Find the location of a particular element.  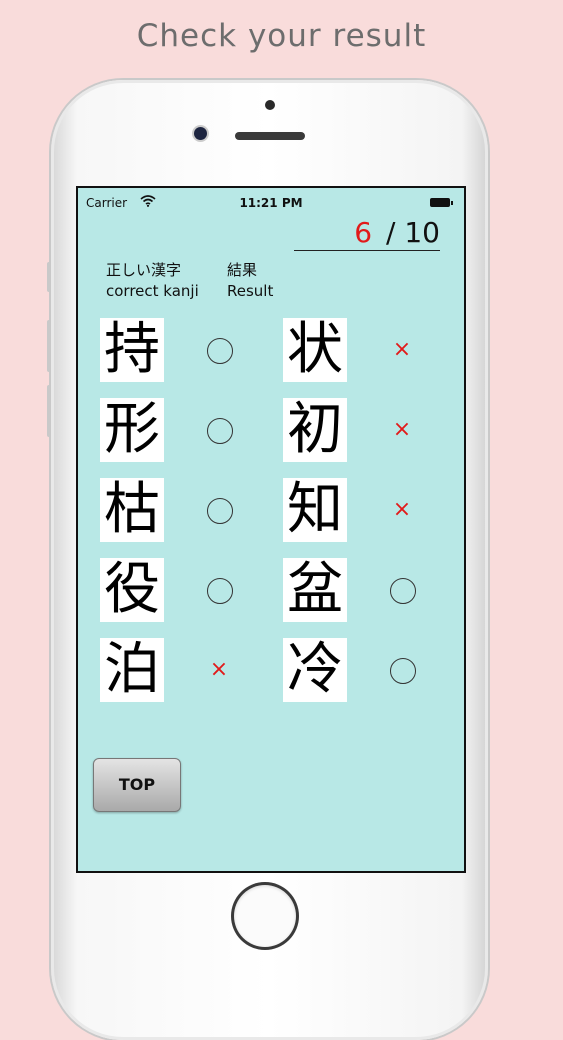

earpiece-speaker is located at coordinates (270, 136).